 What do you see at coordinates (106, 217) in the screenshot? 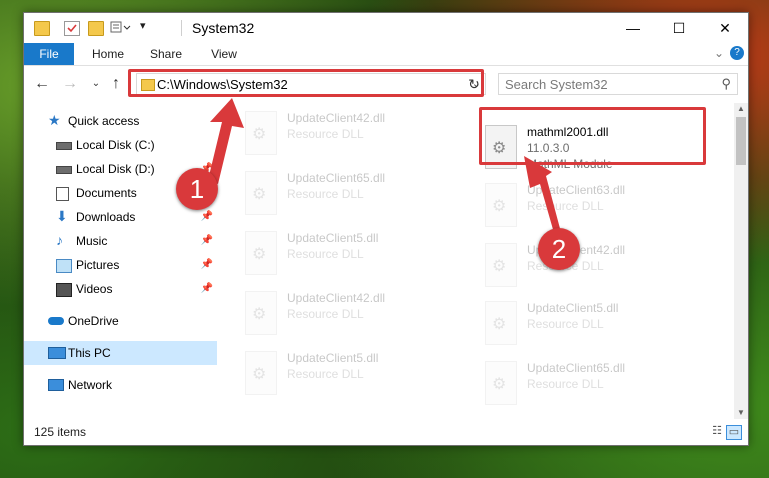
I see `sidebar-item-label: Downloads` at bounding box center [106, 217].